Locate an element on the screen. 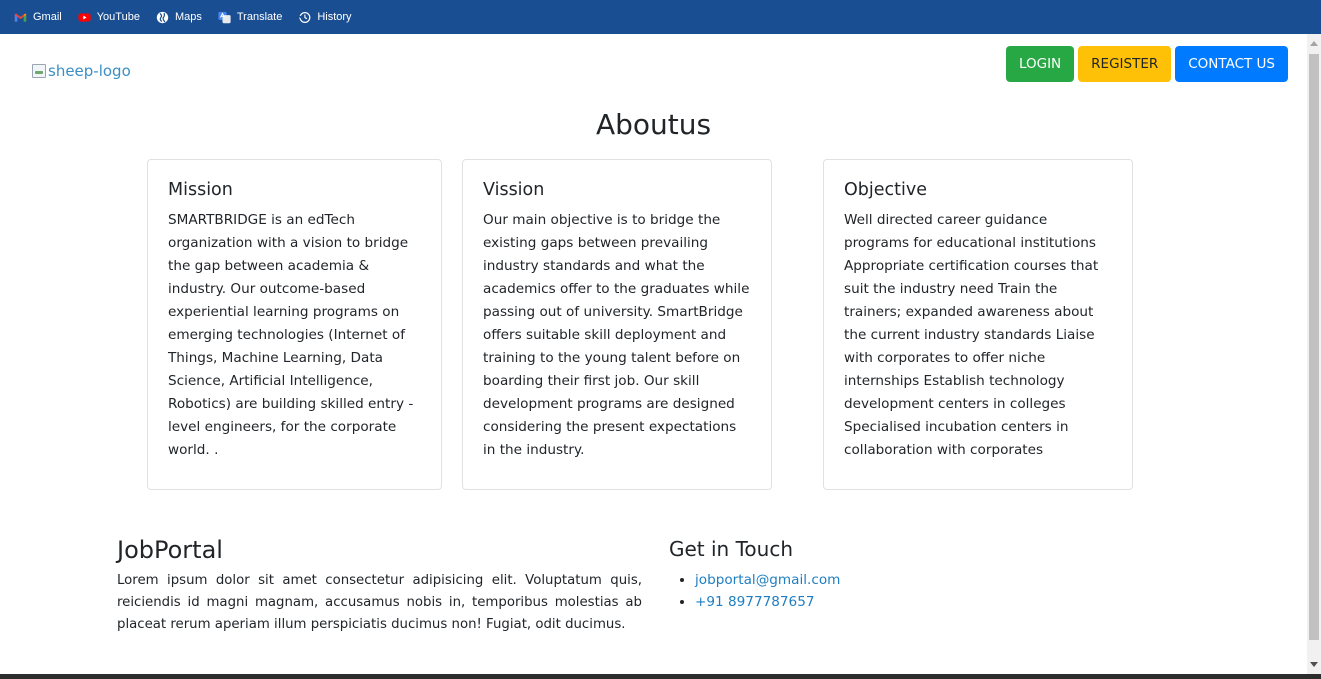 The width and height of the screenshot is (1321, 679). header-nav: LOGIN REGISTER CONTACT US is located at coordinates (1145, 64).